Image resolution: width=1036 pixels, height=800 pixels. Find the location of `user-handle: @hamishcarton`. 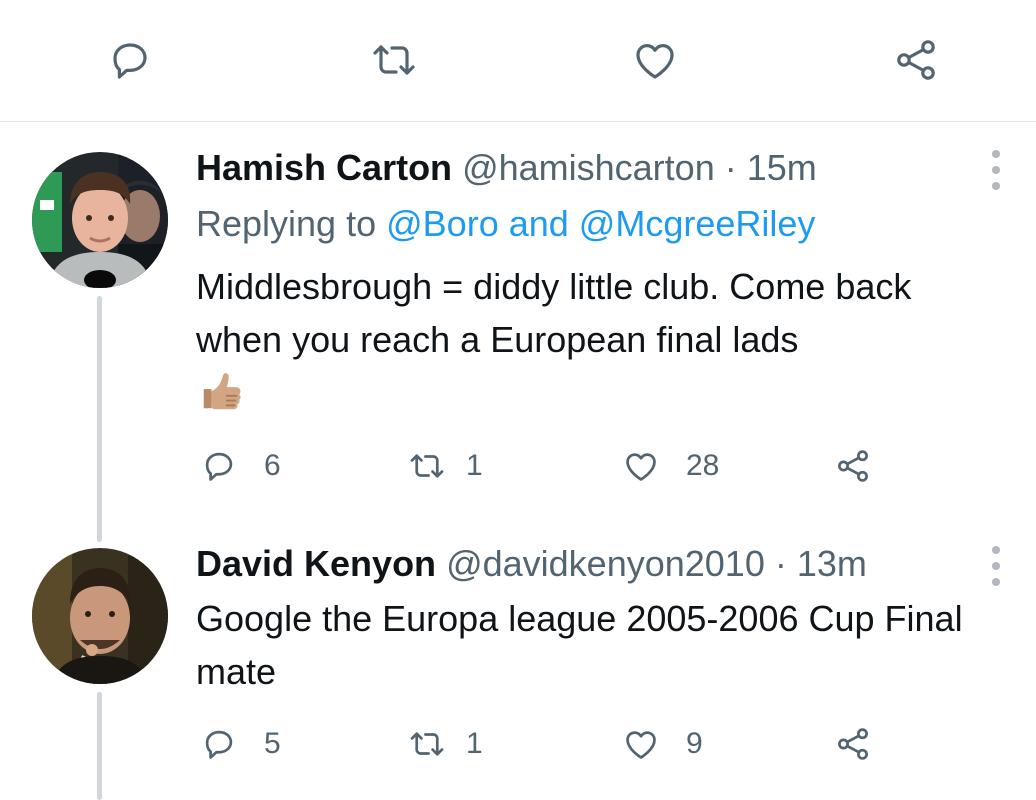

user-handle: @hamishcarton is located at coordinates (588, 167).